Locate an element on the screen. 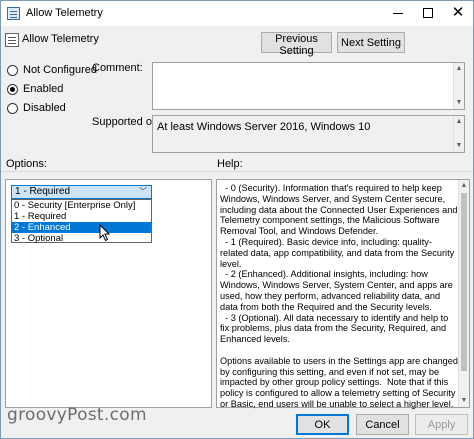 The height and width of the screenshot is (439, 474). comment-scrollbar: ▲ ▼ is located at coordinates (458, 86).